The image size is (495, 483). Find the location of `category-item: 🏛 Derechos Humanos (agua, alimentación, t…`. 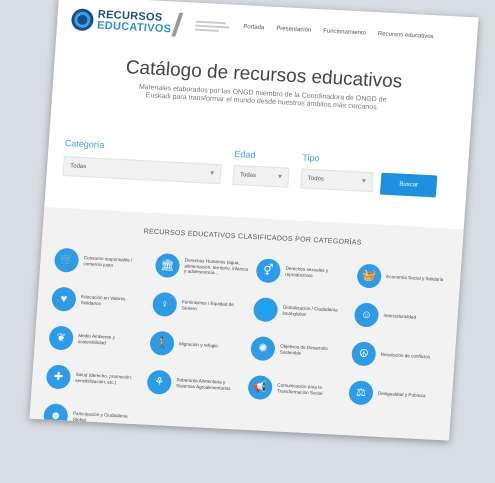

category-item: 🏛 Derechos Humanos (agua, alimentación, t… is located at coordinates (202, 267).